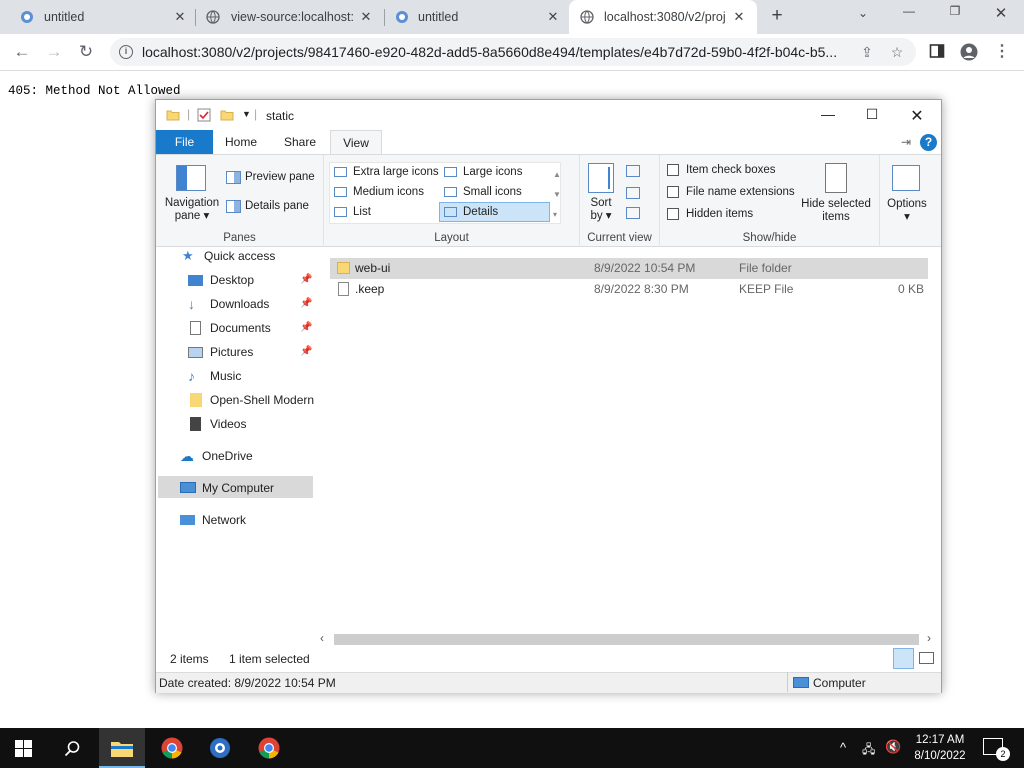 Image resolution: width=1024 pixels, height=768 pixels. I want to click on network-icon, so click(187, 520).